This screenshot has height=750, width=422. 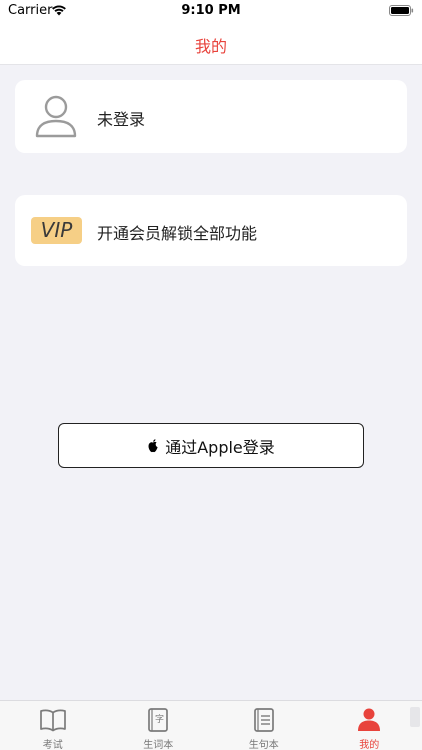 What do you see at coordinates (121, 119) in the screenshot?
I see `login-status-label: 未登录` at bounding box center [121, 119].